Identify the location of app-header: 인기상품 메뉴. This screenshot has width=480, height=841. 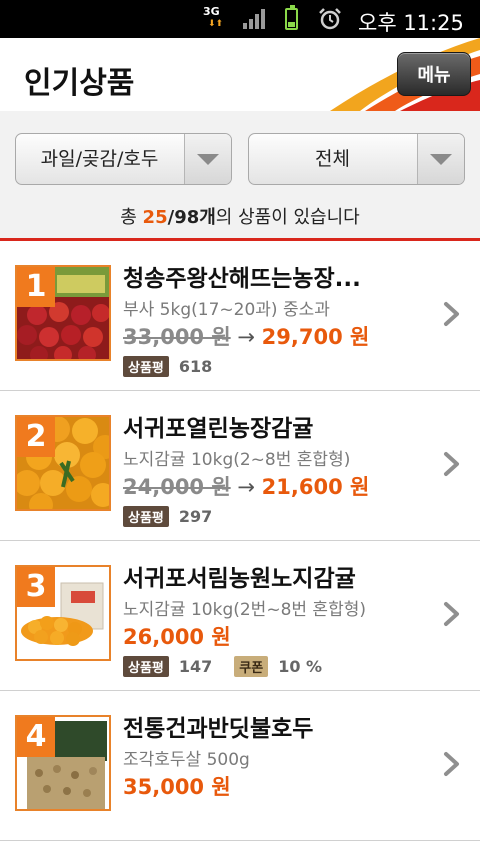
(240, 75).